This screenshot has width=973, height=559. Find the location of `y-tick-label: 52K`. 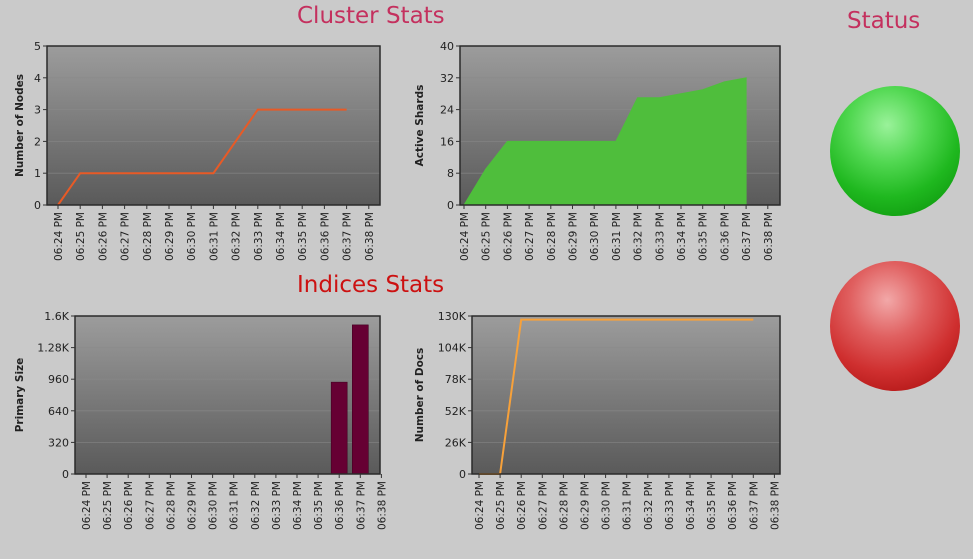

y-tick-label: 52K is located at coordinates (456, 411).